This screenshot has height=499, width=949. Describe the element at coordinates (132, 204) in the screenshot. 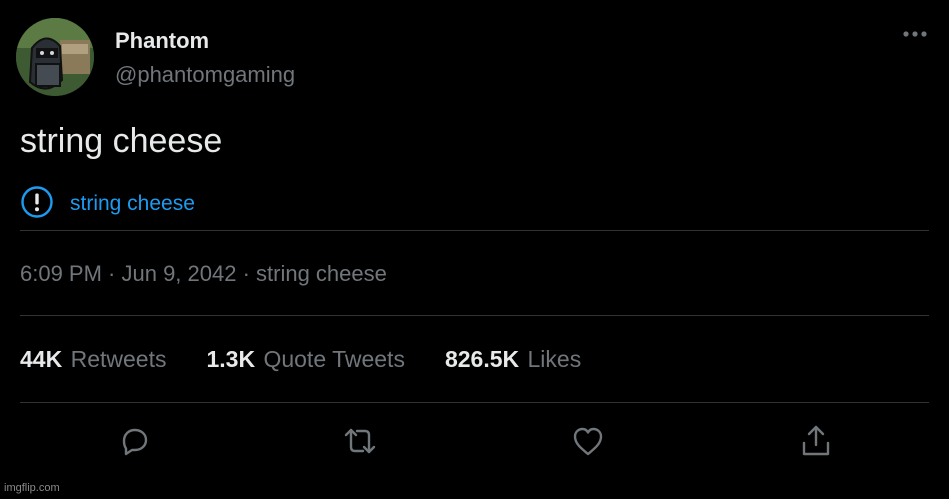

I see `notice-text: string cheese` at that location.